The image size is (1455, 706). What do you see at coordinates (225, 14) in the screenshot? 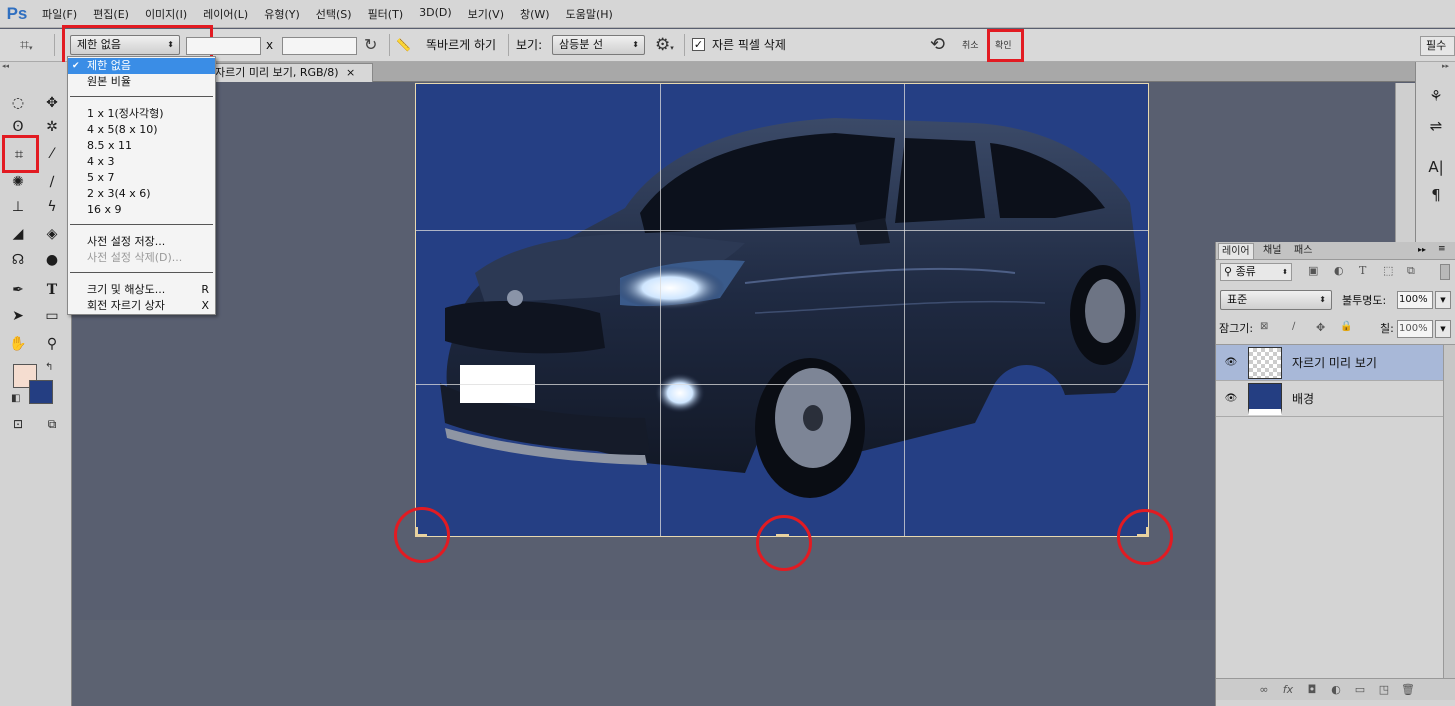
I see `menu-item: 레이어(L)` at bounding box center [225, 14].